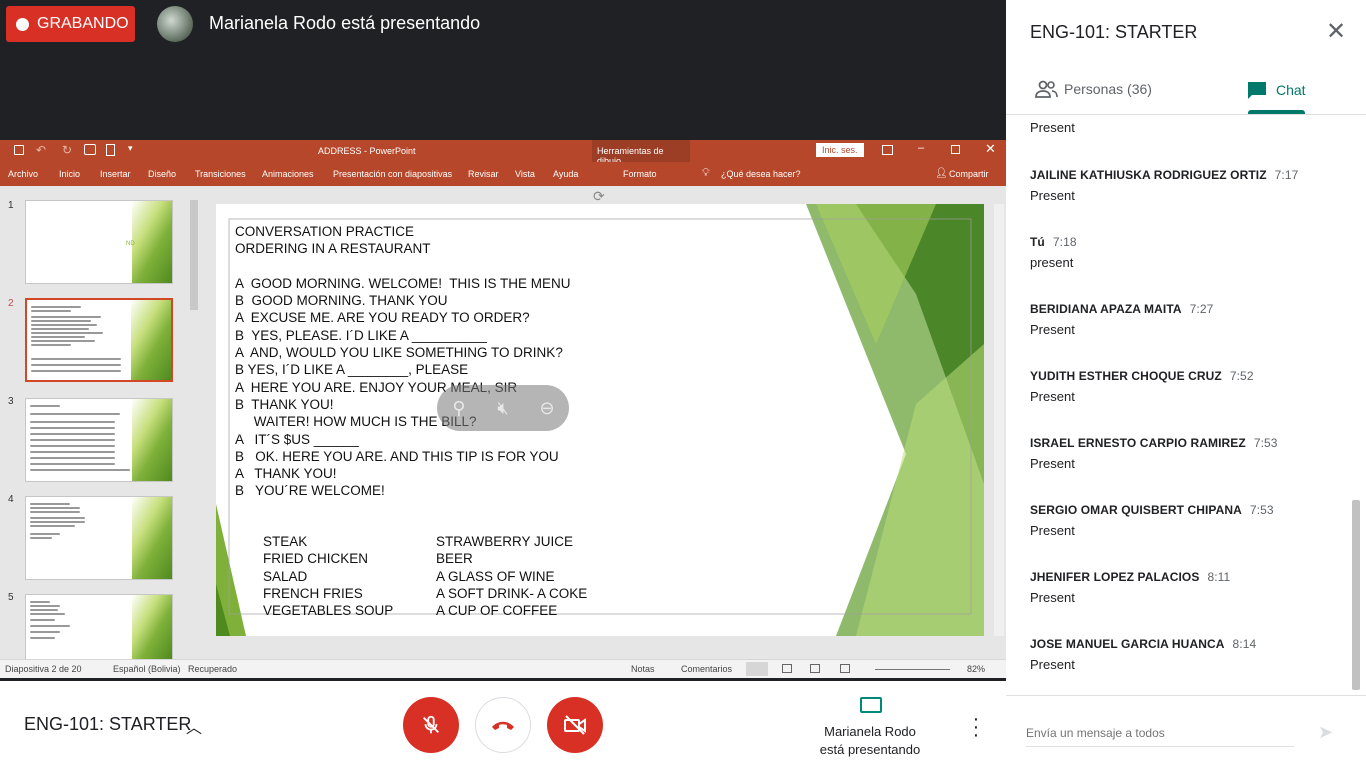 The image size is (1366, 768). Describe the element at coordinates (757, 669) in the screenshot. I see `normal-view-icon` at that location.